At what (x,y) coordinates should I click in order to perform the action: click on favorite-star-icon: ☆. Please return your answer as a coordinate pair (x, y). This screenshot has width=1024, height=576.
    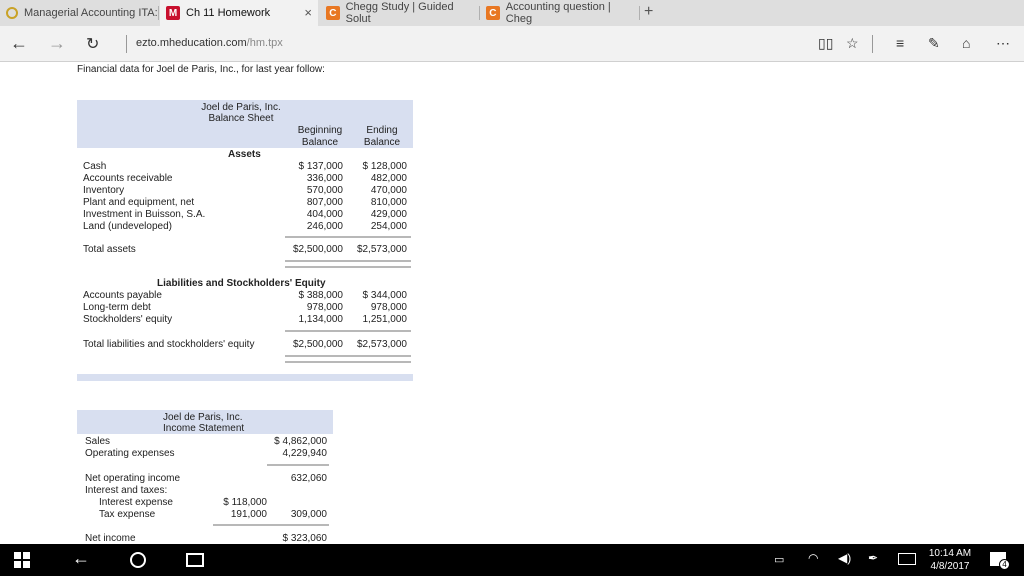
    Looking at the image, I should click on (852, 43).